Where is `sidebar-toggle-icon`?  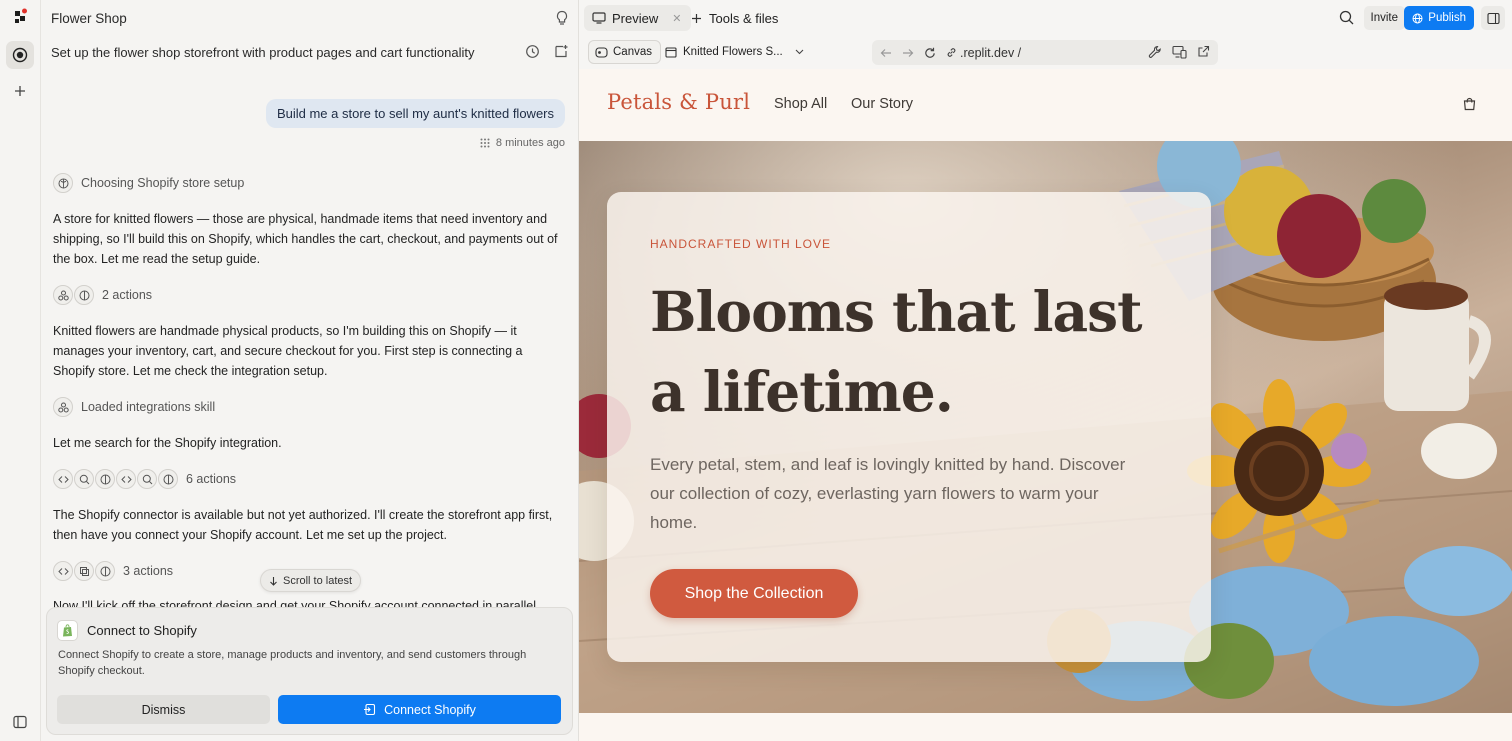
sidebar-toggle-icon is located at coordinates (20, 722).